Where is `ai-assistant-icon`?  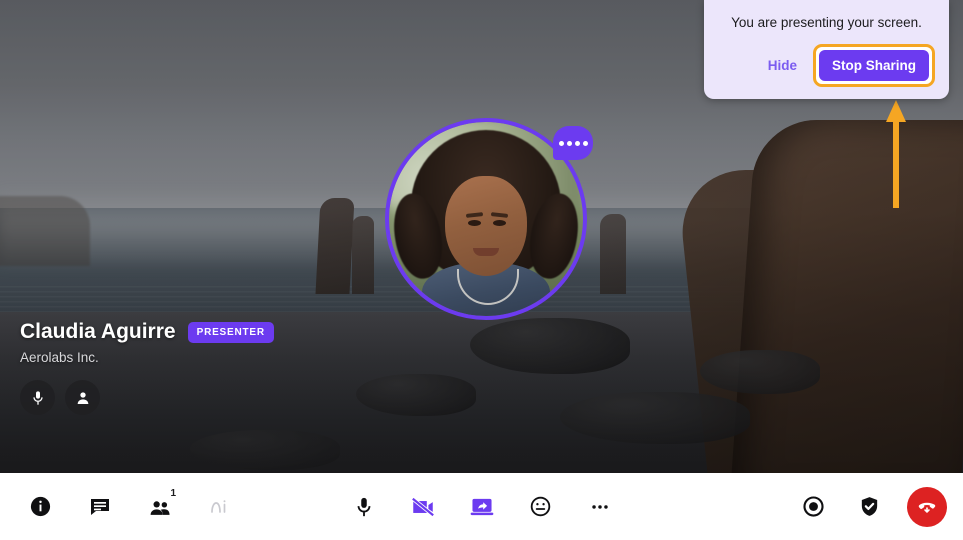 ai-assistant-icon is located at coordinates (220, 507).